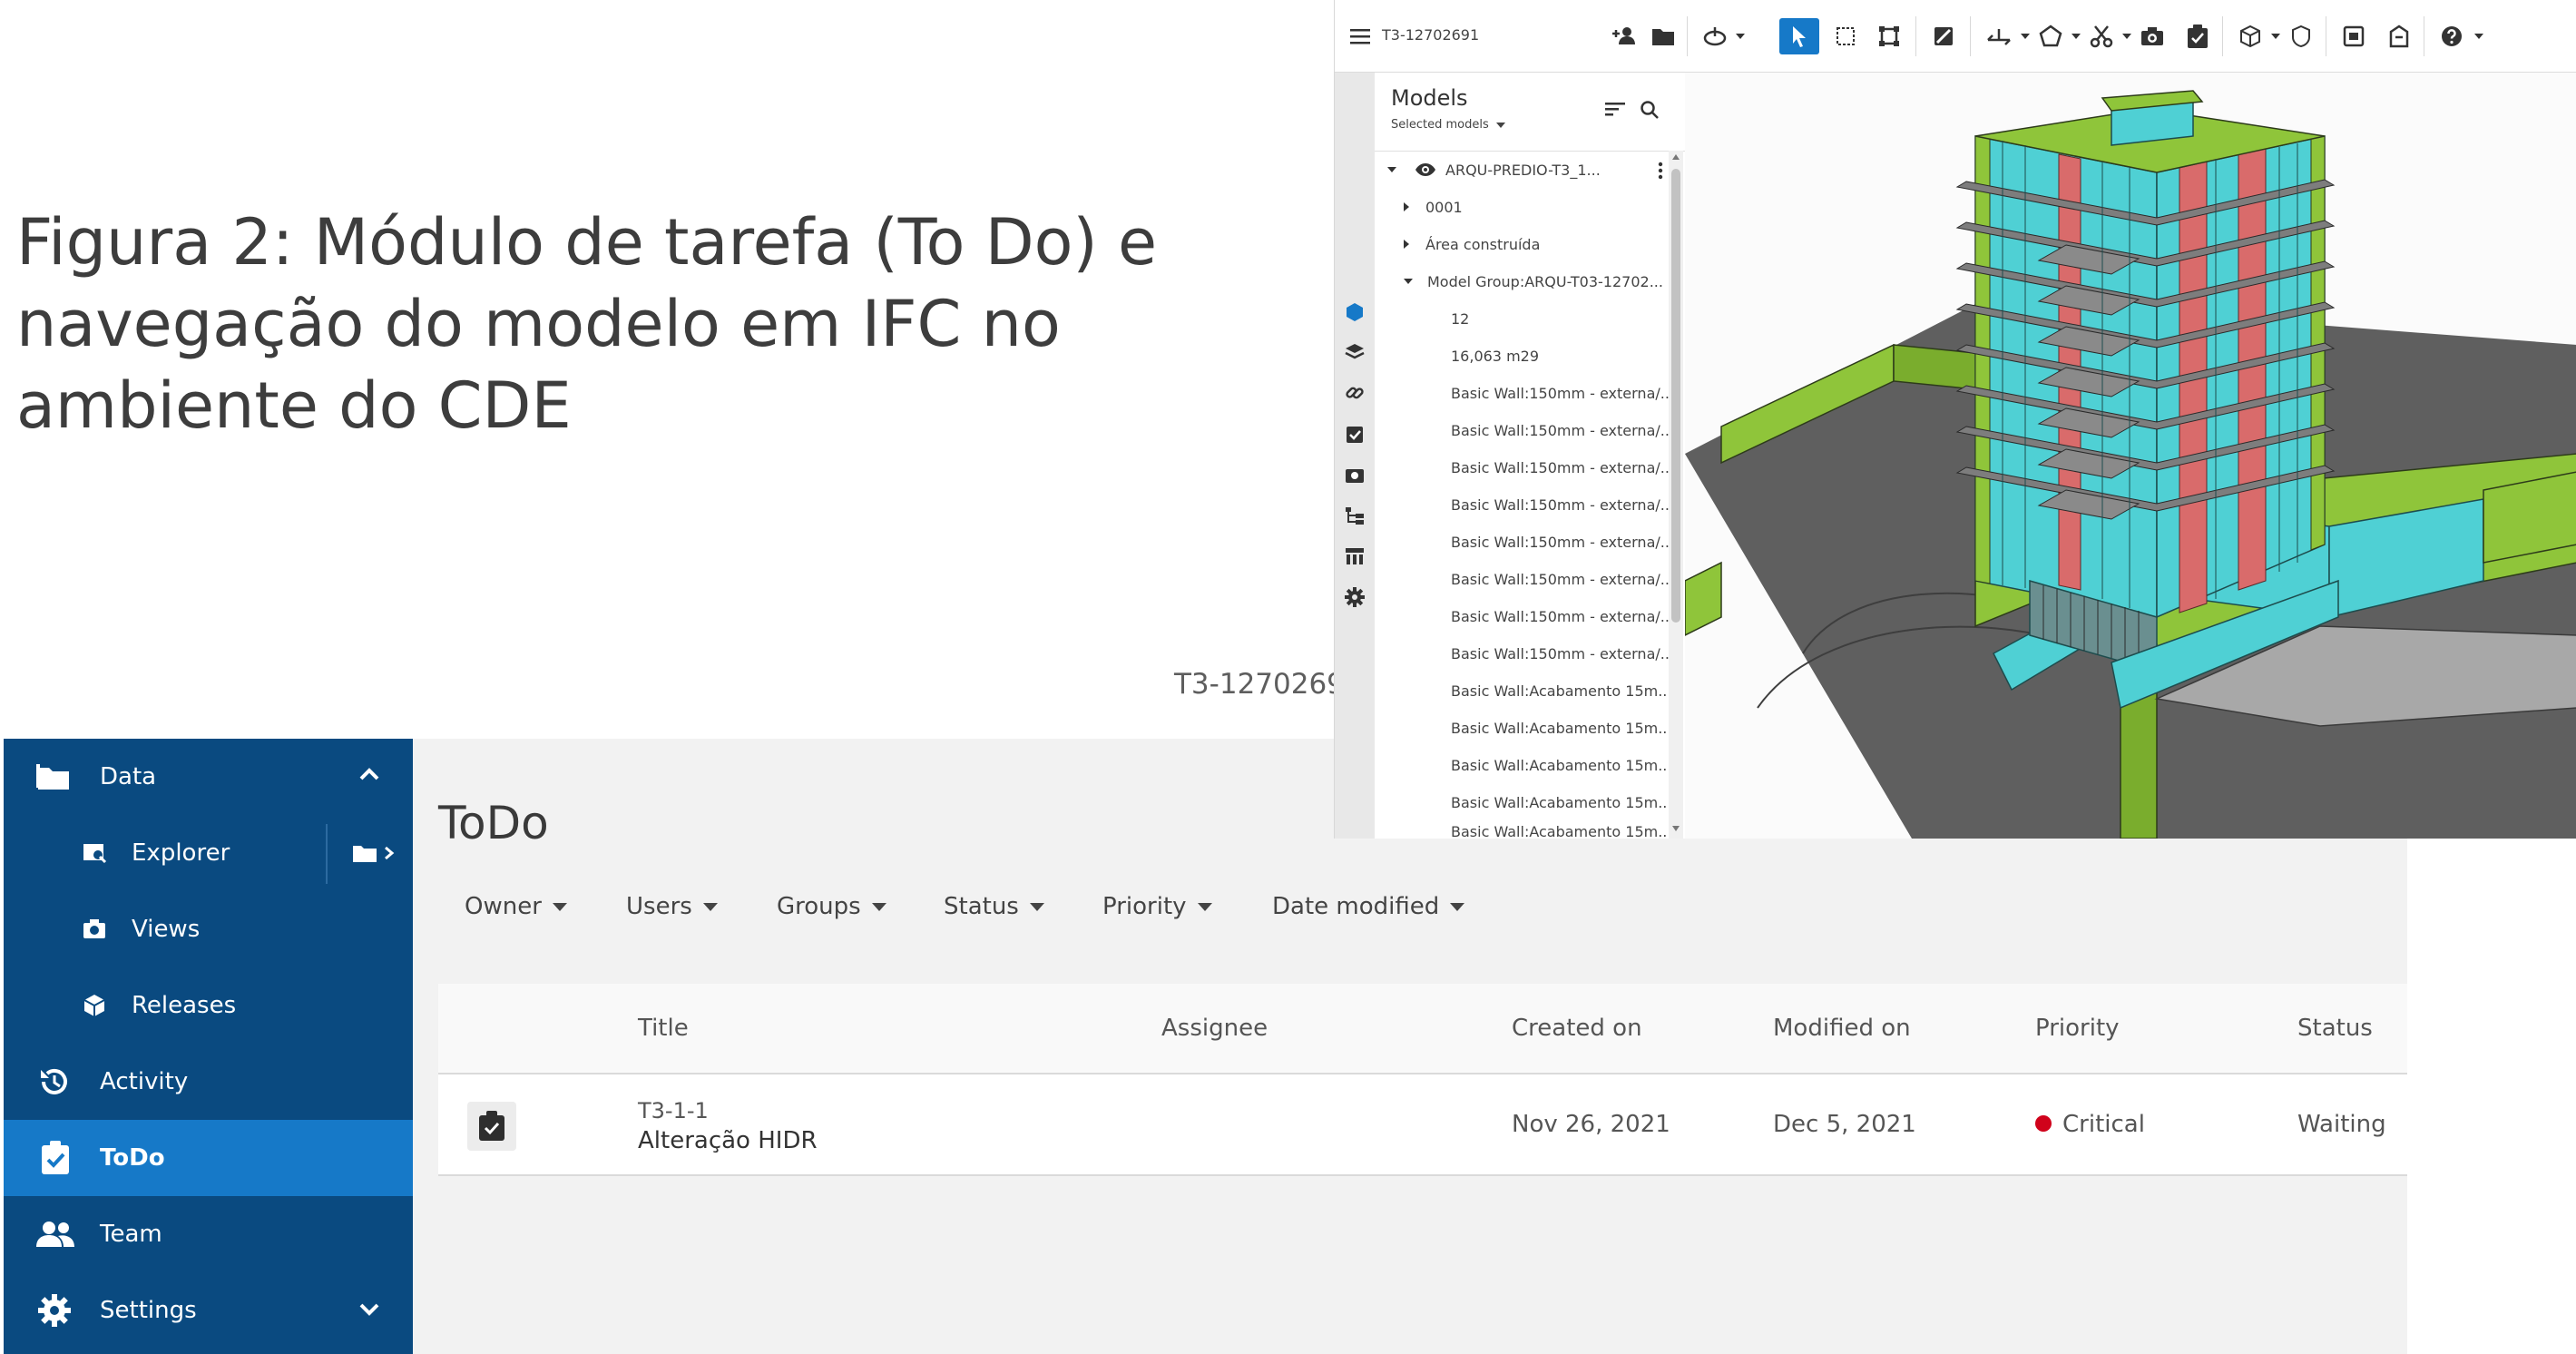 The height and width of the screenshot is (1354, 2576). Describe the element at coordinates (1615, 111) in the screenshot. I see `sort-icon` at that location.